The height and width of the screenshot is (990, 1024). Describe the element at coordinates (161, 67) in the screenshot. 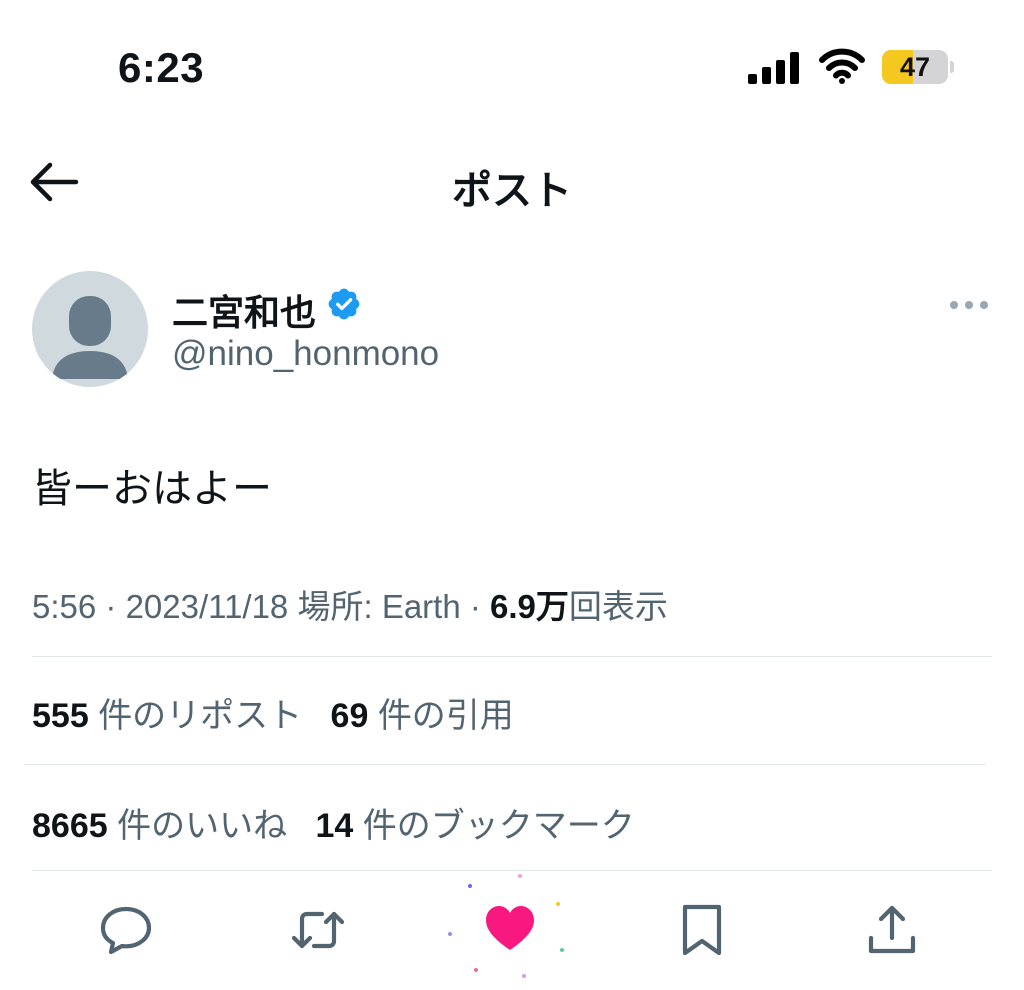

I see `status-time: 6:23` at that location.